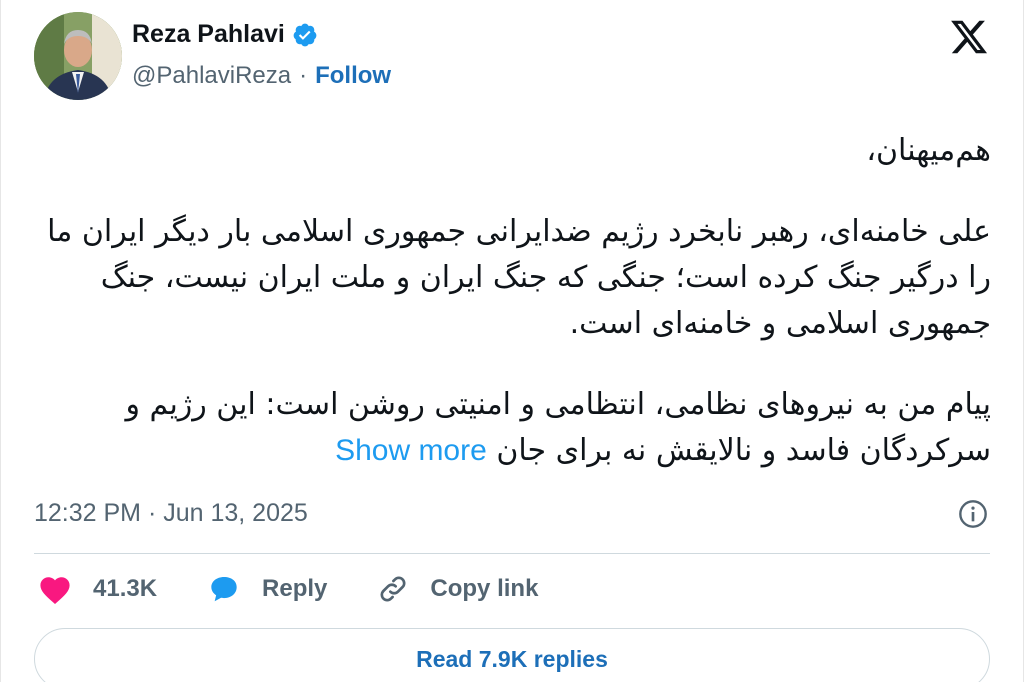 This screenshot has width=1024, height=682. What do you see at coordinates (208, 34) in the screenshot?
I see `author-name: Reza Pahlavi` at bounding box center [208, 34].